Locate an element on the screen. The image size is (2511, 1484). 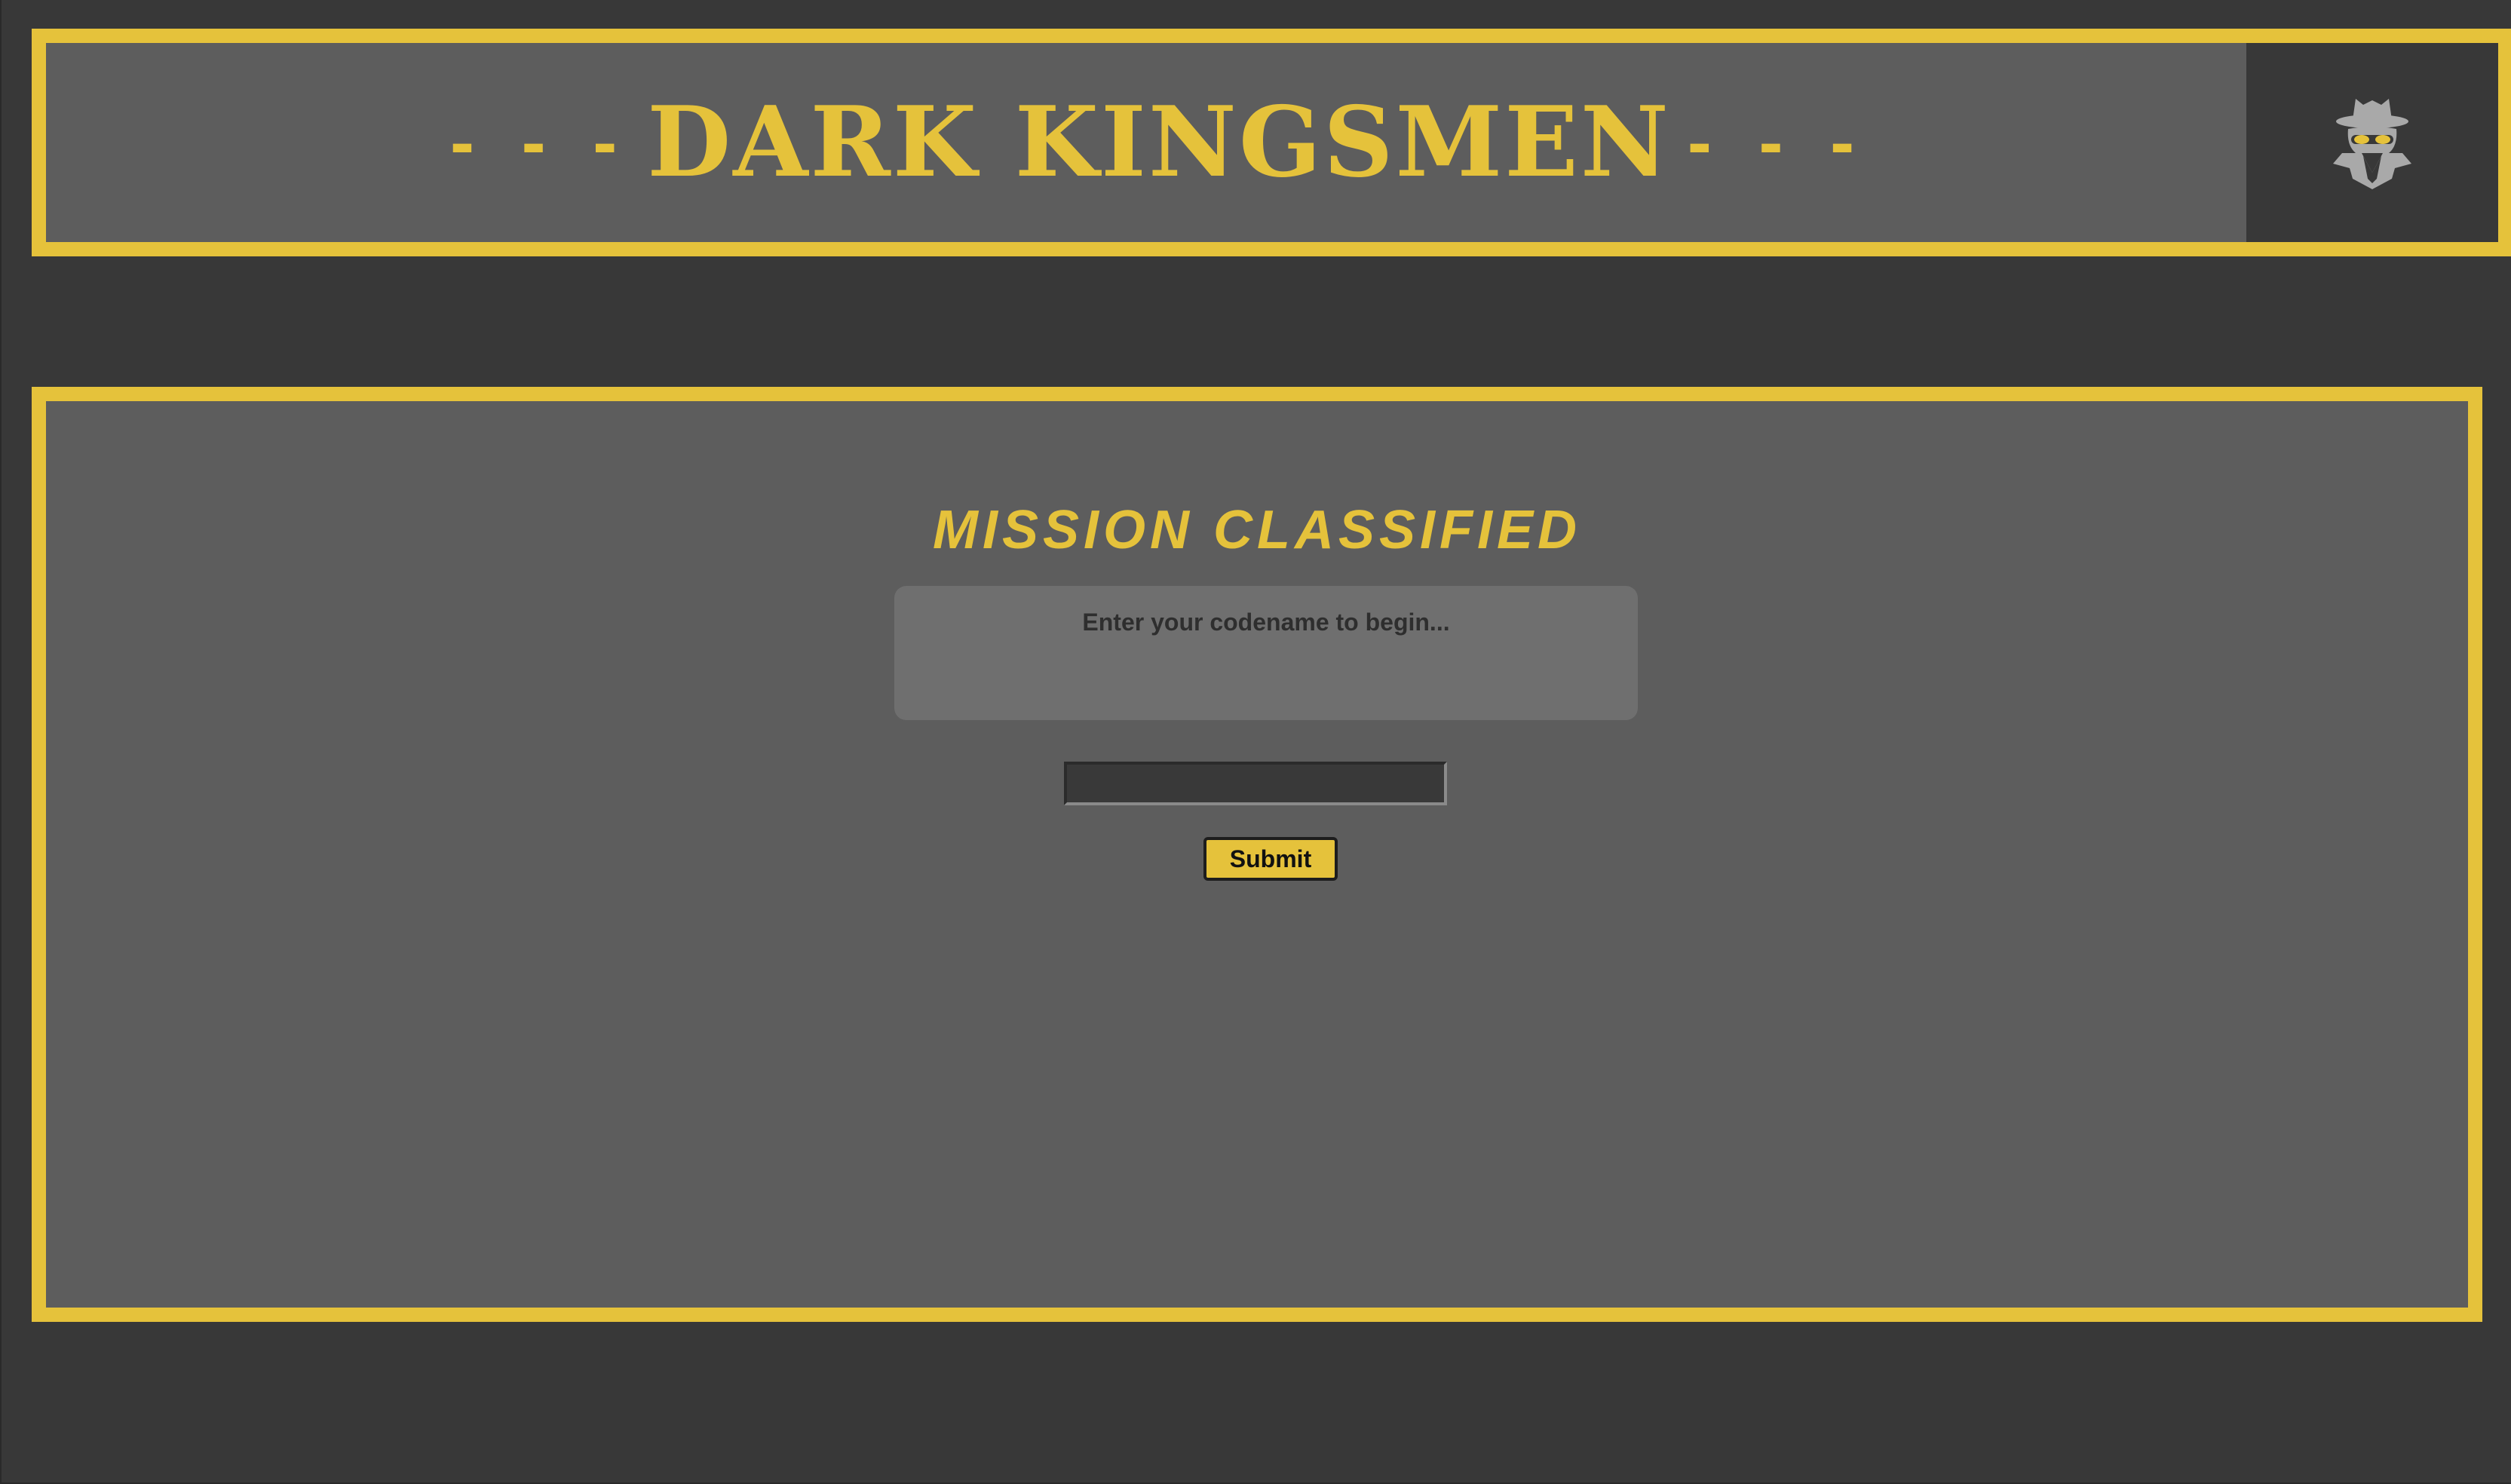
site-title-text: DARK KINGSMEN is located at coordinates (1159, 142).